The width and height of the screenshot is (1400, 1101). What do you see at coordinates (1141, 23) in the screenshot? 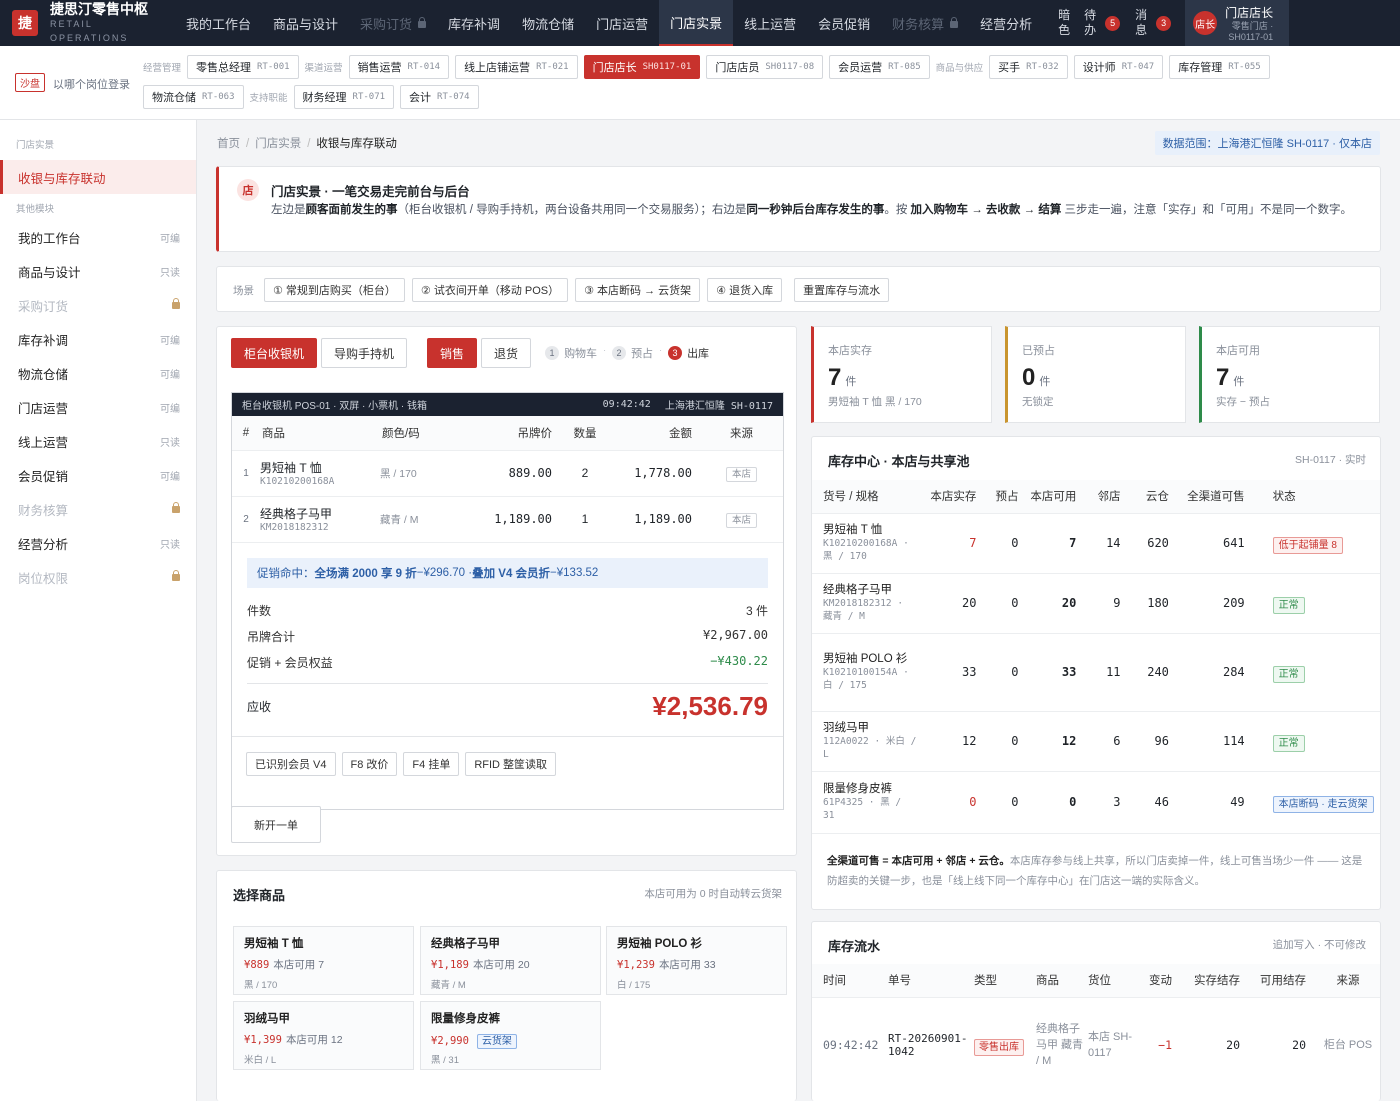
I see `messages-button: 消息` at bounding box center [1141, 23].